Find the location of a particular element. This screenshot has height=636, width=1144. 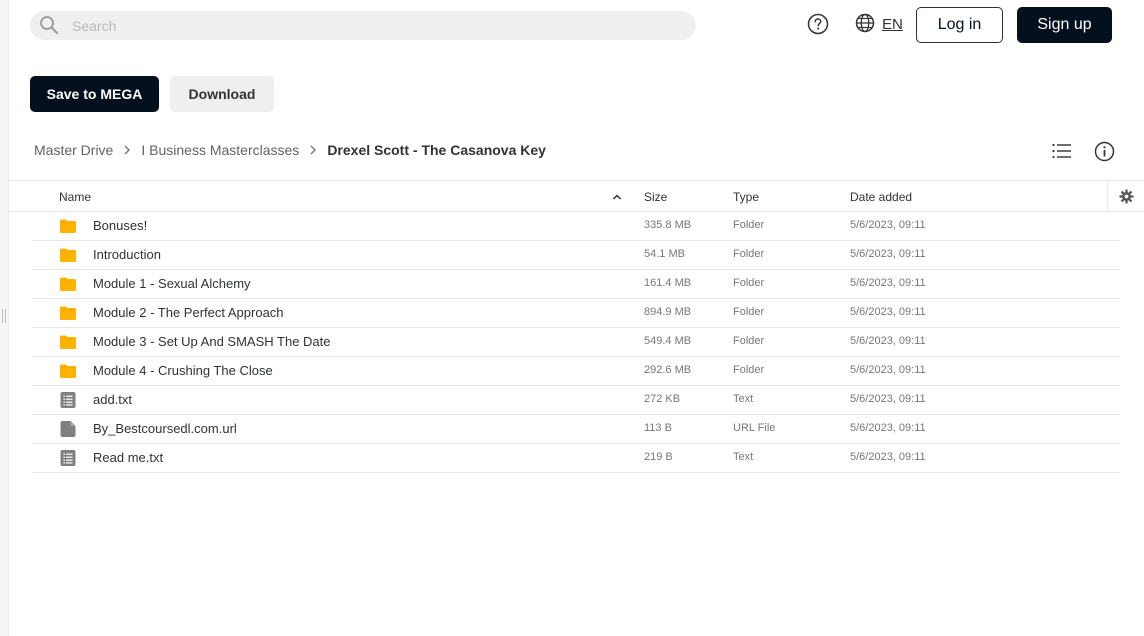

column-header-type: Type is located at coordinates (746, 197).